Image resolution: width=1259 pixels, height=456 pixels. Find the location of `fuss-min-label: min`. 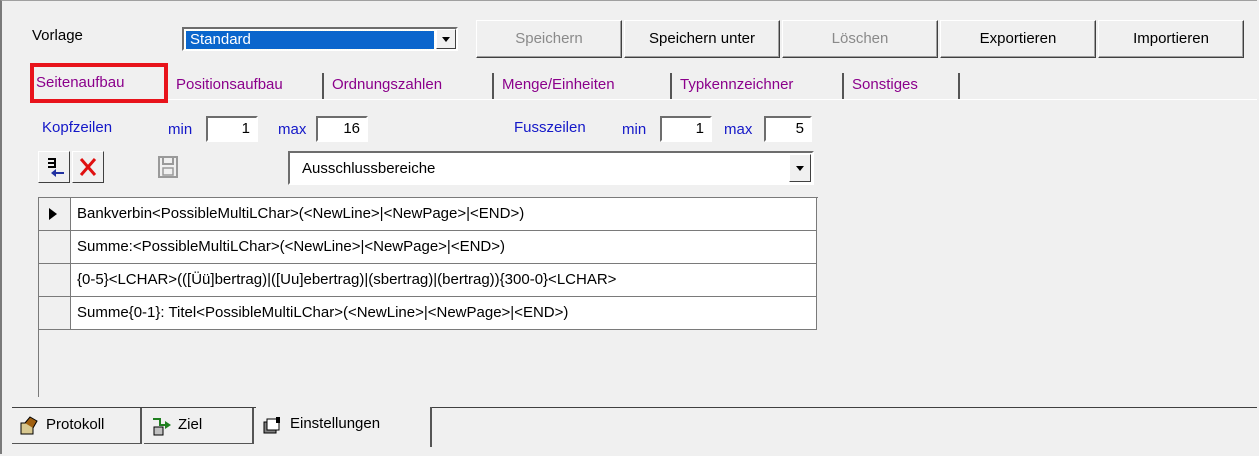

fuss-min-label: min is located at coordinates (634, 129).